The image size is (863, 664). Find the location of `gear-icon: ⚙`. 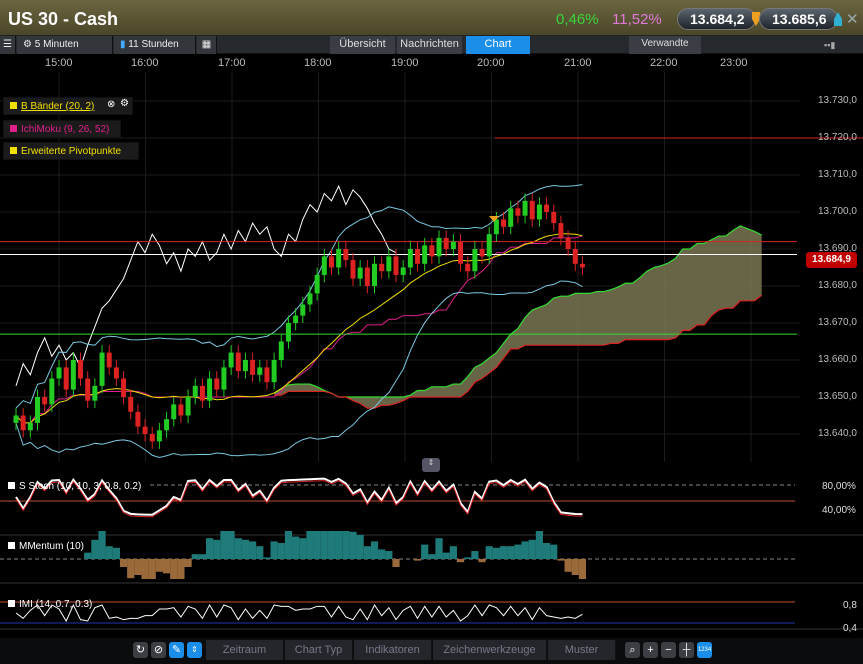

gear-icon: ⚙ is located at coordinates (124, 103).